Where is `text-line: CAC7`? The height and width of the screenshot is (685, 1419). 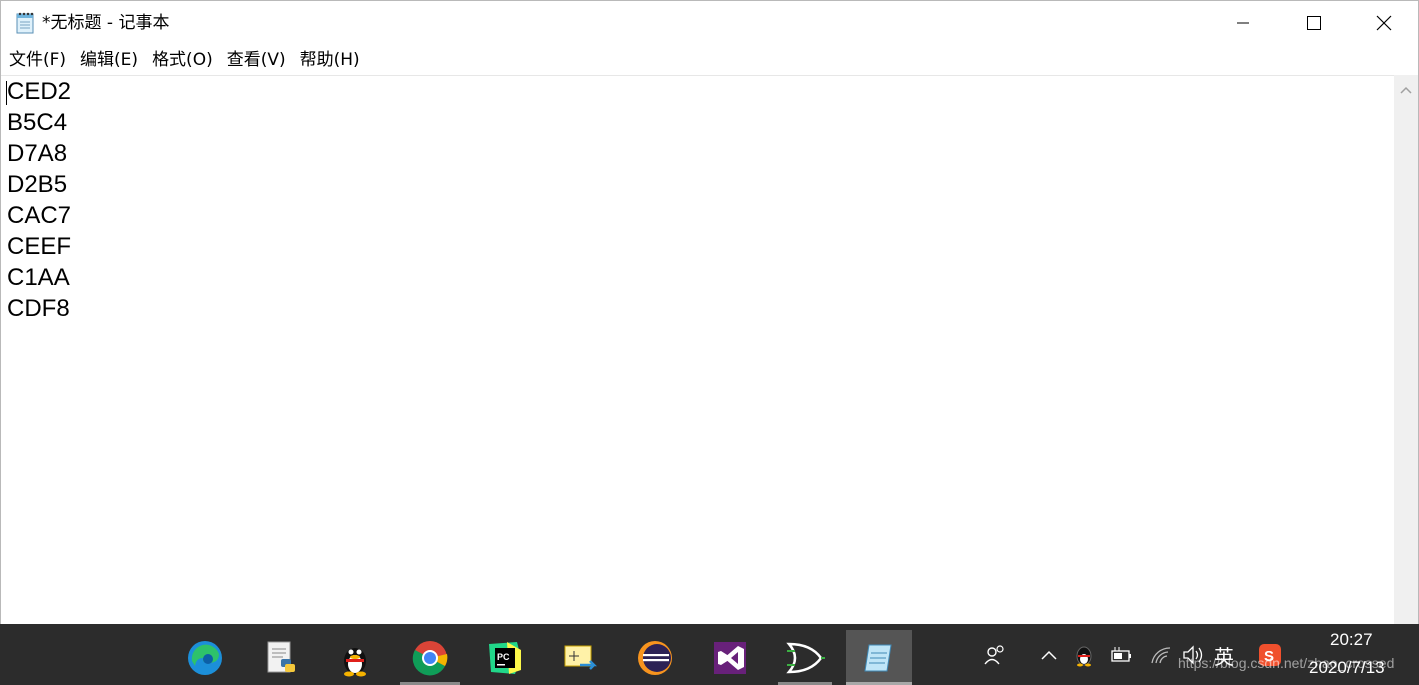
text-line: CAC7 is located at coordinates (39, 215).